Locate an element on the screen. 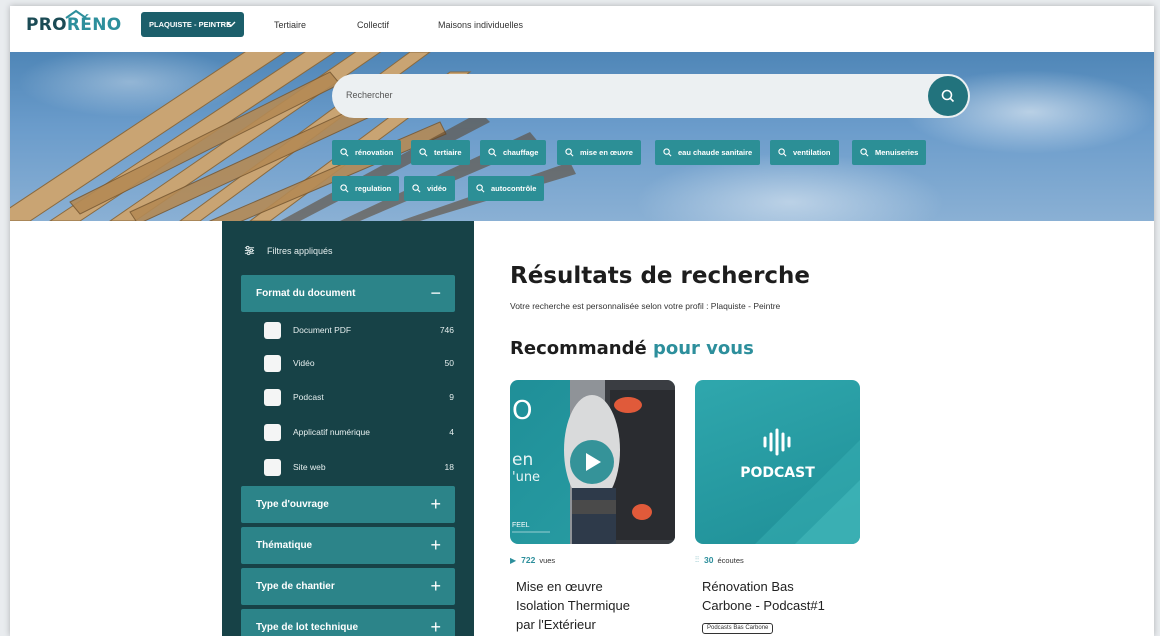  profile-dropdown: PLAQUISTE - PEINTRE is located at coordinates (192, 24).